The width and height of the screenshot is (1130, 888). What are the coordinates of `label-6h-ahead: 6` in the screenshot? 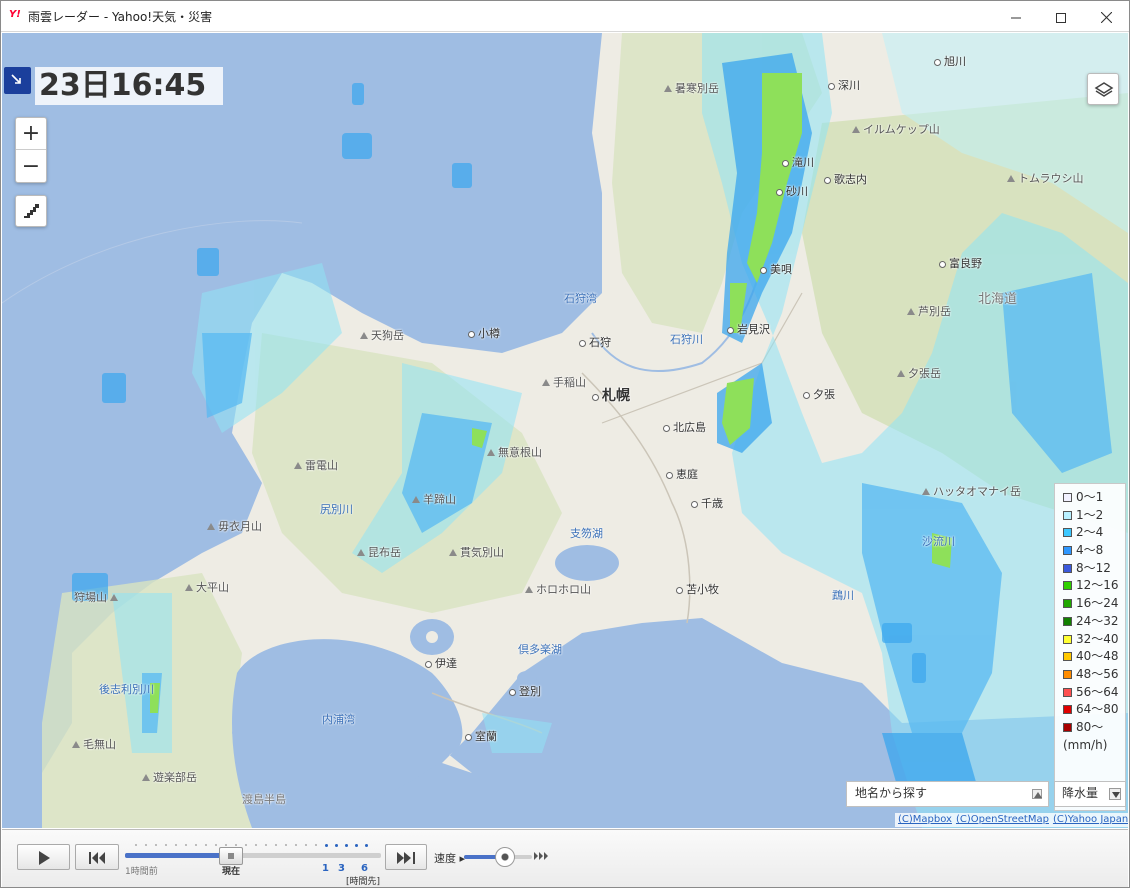 It's located at (364, 868).